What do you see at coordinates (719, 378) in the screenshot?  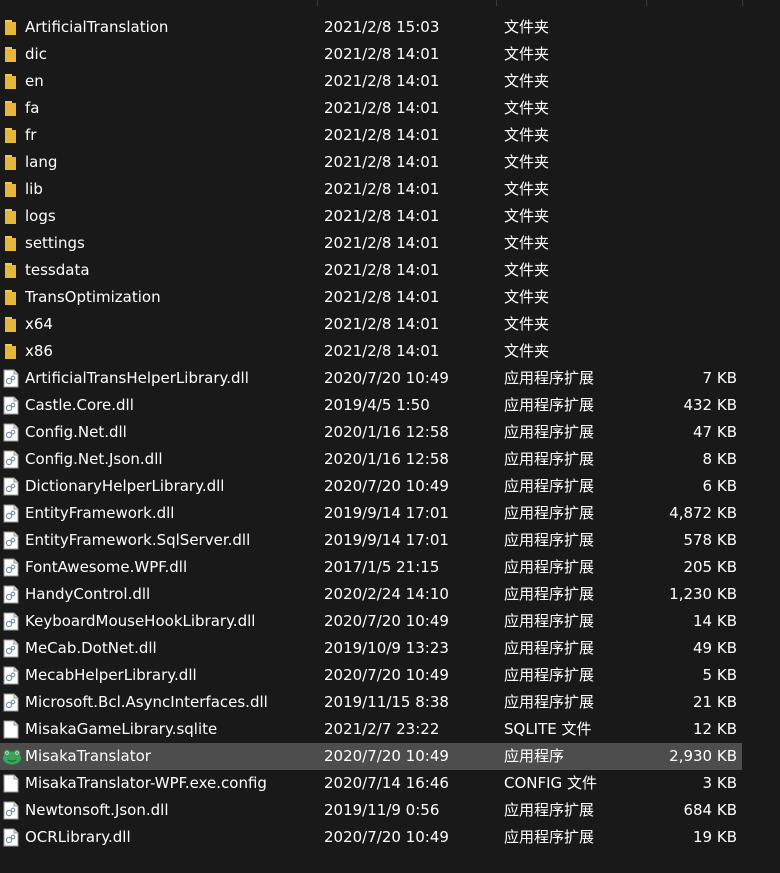 I see `file-size: 7 KB` at bounding box center [719, 378].